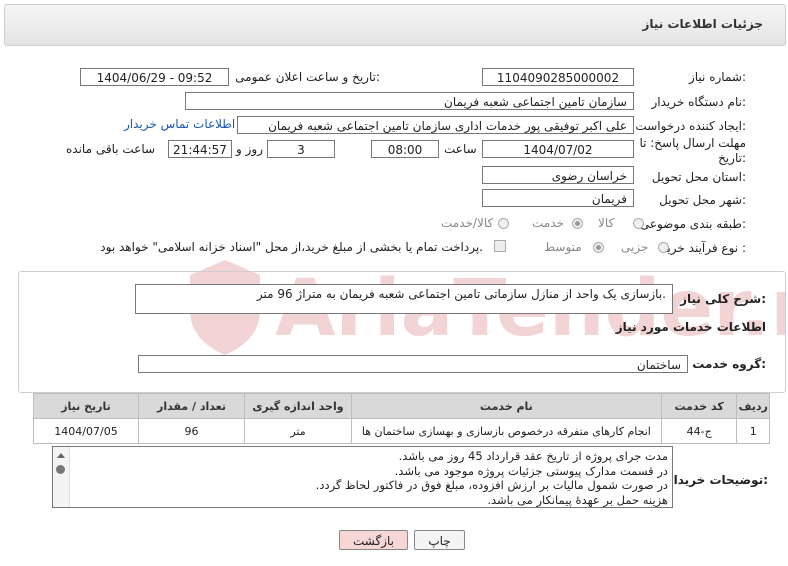 The width and height of the screenshot is (788, 566). What do you see at coordinates (191, 406) in the screenshot?
I see `col-qty: تعداد / مقدار` at bounding box center [191, 406].